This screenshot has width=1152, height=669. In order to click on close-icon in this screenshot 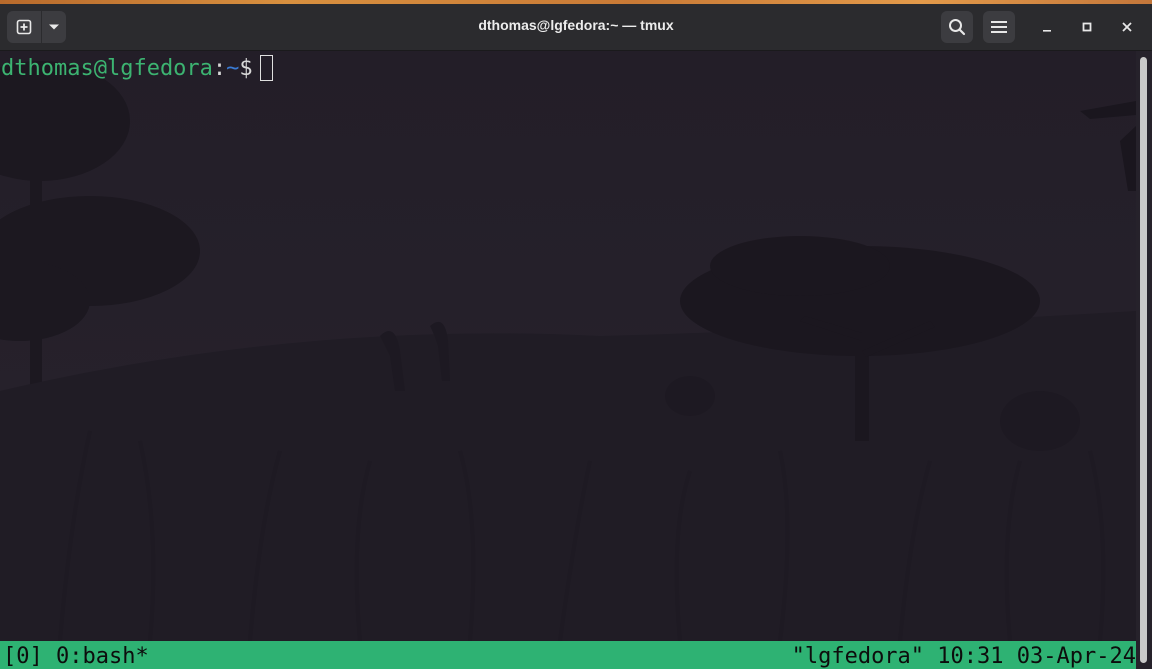, I will do `click(1127, 27)`.